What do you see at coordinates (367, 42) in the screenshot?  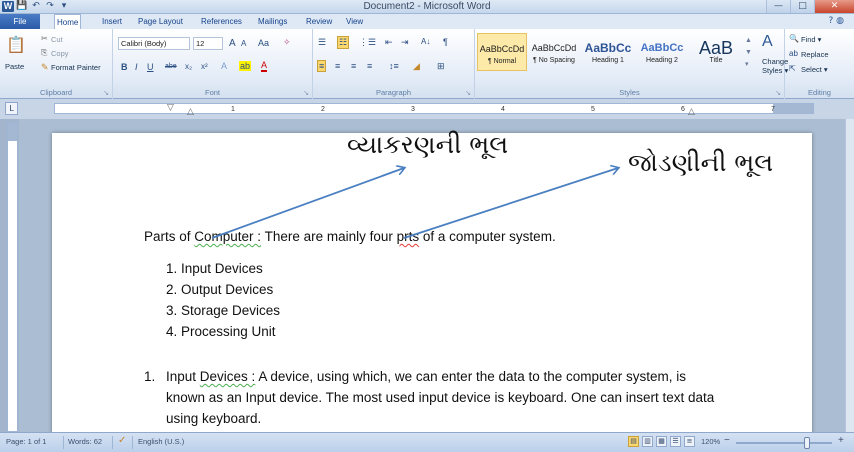 I see `multilevel-list-icon: ⋮☰` at bounding box center [367, 42].